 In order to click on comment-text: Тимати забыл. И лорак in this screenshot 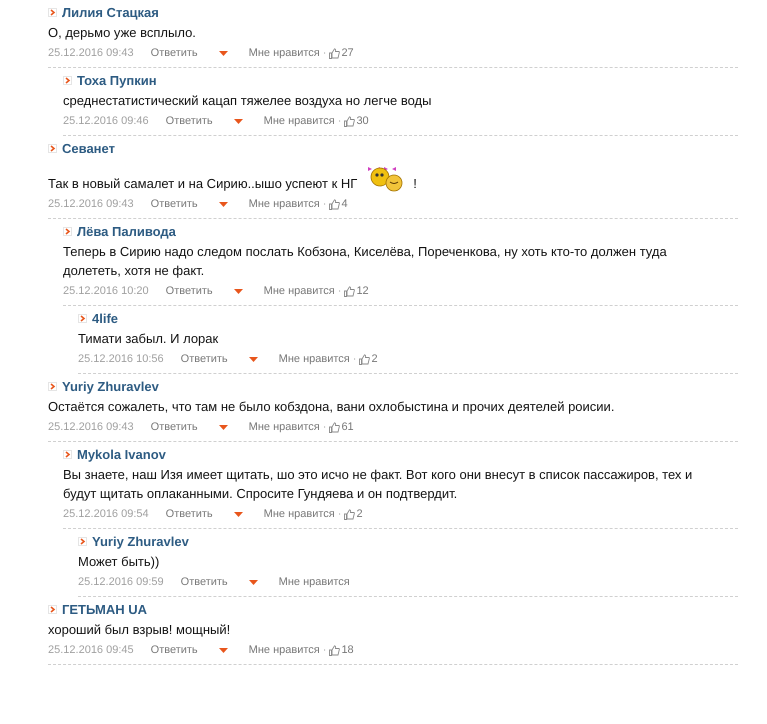, I will do `click(148, 339)`.